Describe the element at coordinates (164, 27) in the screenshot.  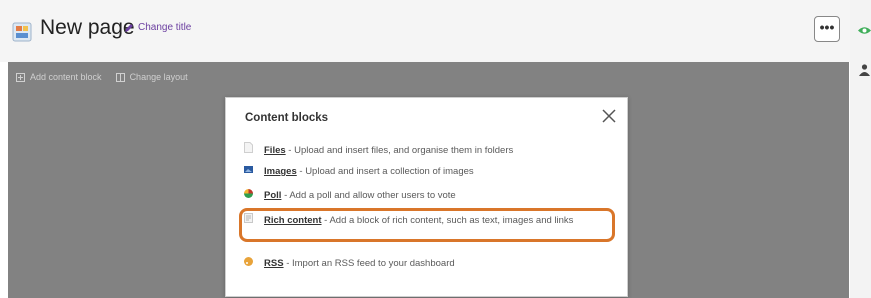
I see `change-title-label: Change title` at that location.